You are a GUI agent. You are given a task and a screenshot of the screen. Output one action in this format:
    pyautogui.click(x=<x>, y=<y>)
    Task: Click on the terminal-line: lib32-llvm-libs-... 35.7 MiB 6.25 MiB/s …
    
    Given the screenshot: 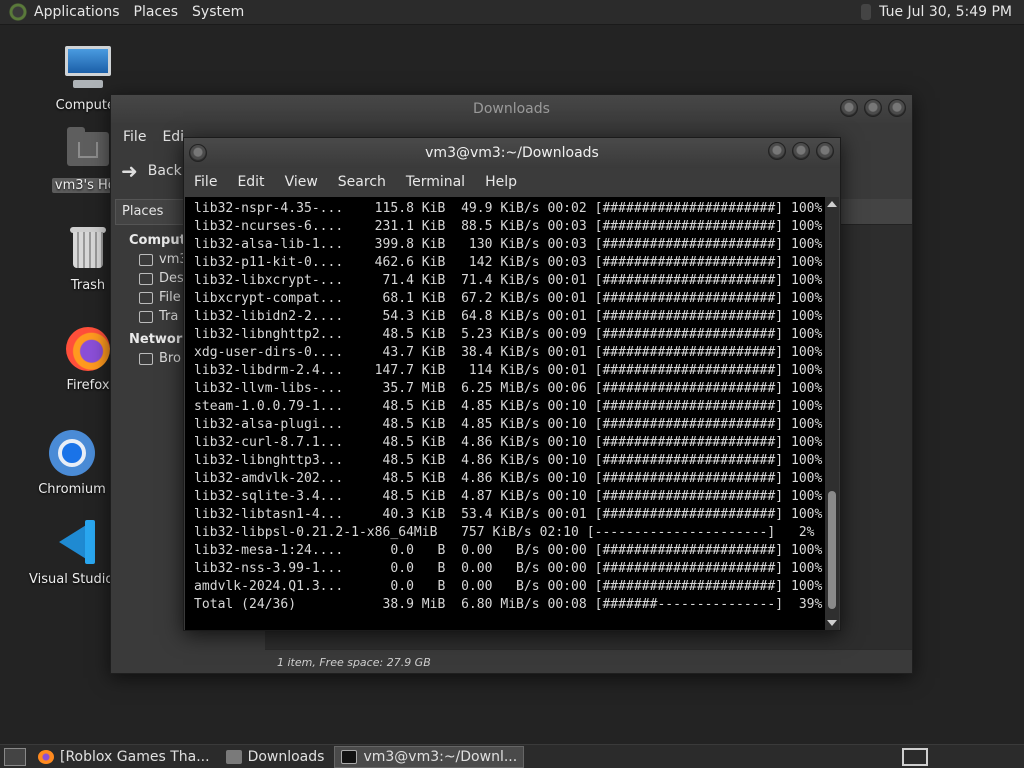 What is the action you would take?
    pyautogui.click(x=508, y=388)
    